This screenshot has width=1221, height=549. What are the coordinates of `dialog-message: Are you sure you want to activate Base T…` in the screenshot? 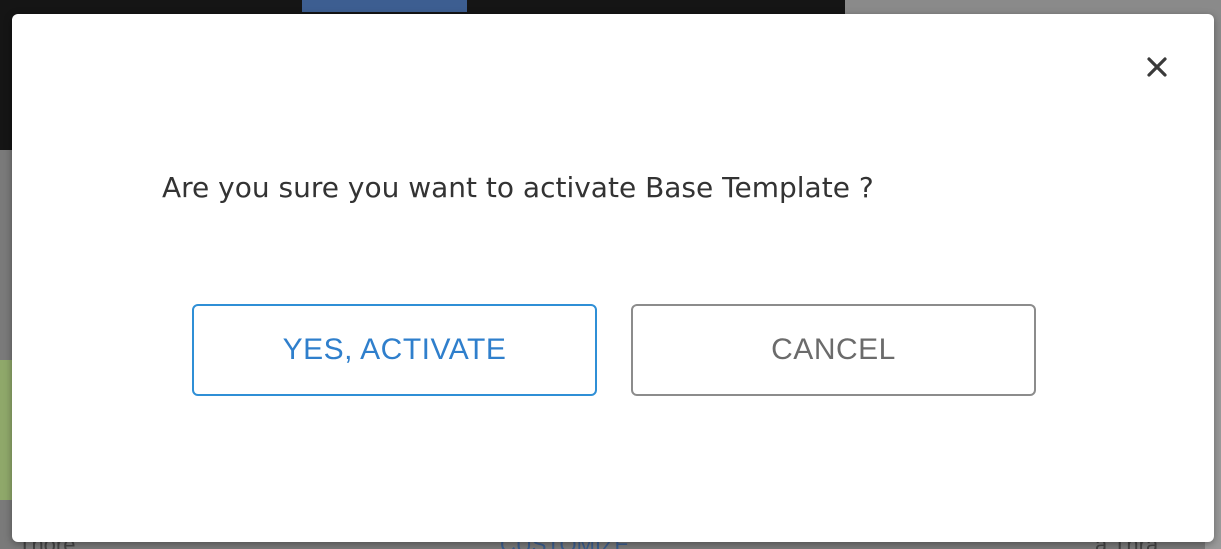 It's located at (518, 187).